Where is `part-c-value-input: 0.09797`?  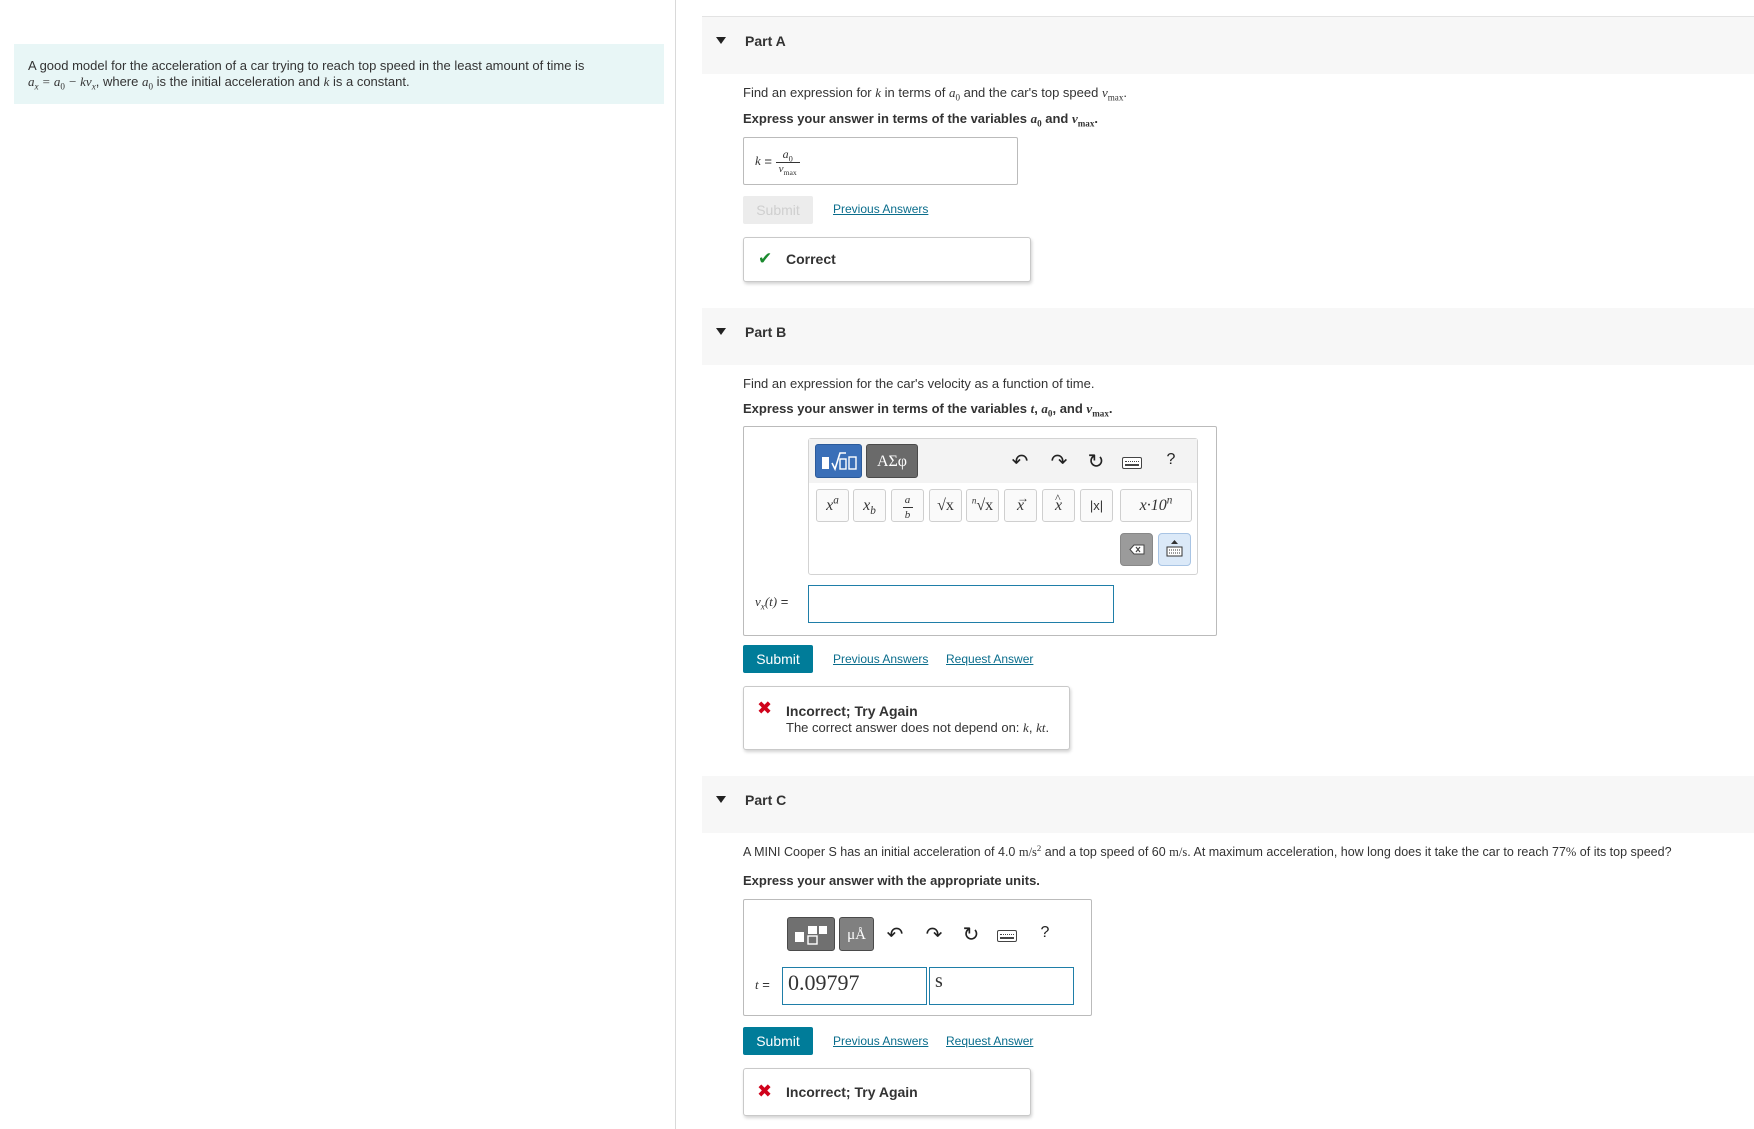
part-c-value-input: 0.09797 is located at coordinates (854, 986).